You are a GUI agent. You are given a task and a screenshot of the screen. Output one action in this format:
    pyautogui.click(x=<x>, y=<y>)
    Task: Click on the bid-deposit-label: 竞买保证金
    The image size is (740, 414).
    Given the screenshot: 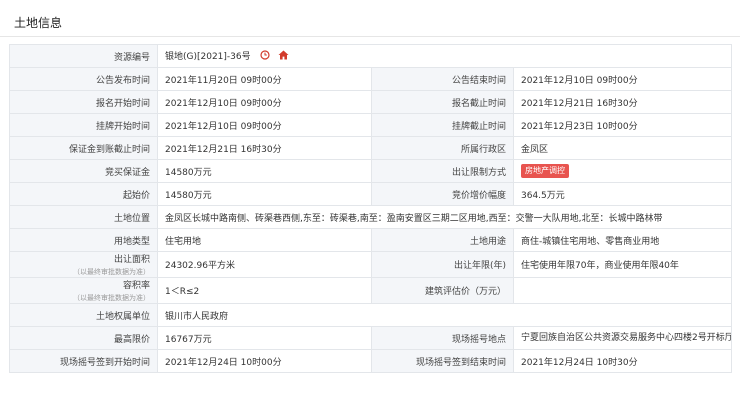 What is the action you would take?
    pyautogui.click(x=83, y=171)
    